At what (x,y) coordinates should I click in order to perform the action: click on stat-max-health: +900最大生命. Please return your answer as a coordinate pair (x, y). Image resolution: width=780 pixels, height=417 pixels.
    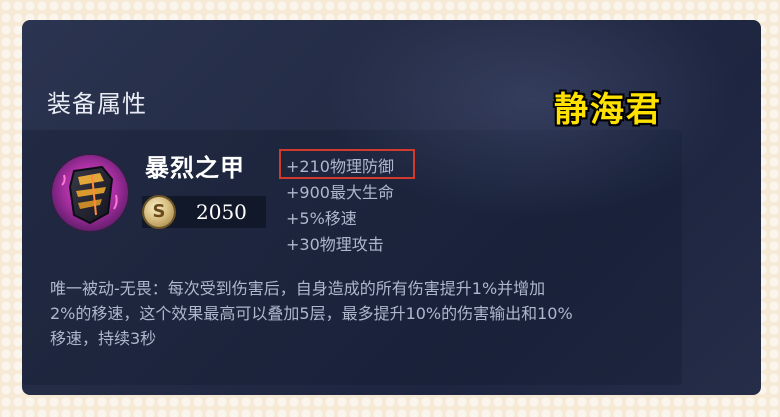
    Looking at the image, I should click on (340, 192).